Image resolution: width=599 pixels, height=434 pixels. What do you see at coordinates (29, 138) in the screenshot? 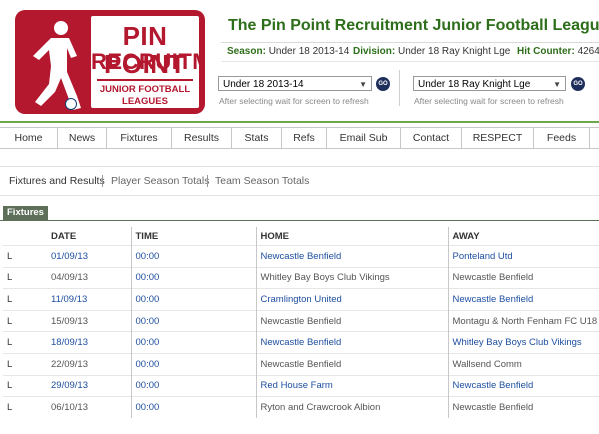
I see `nav-home: Home` at bounding box center [29, 138].